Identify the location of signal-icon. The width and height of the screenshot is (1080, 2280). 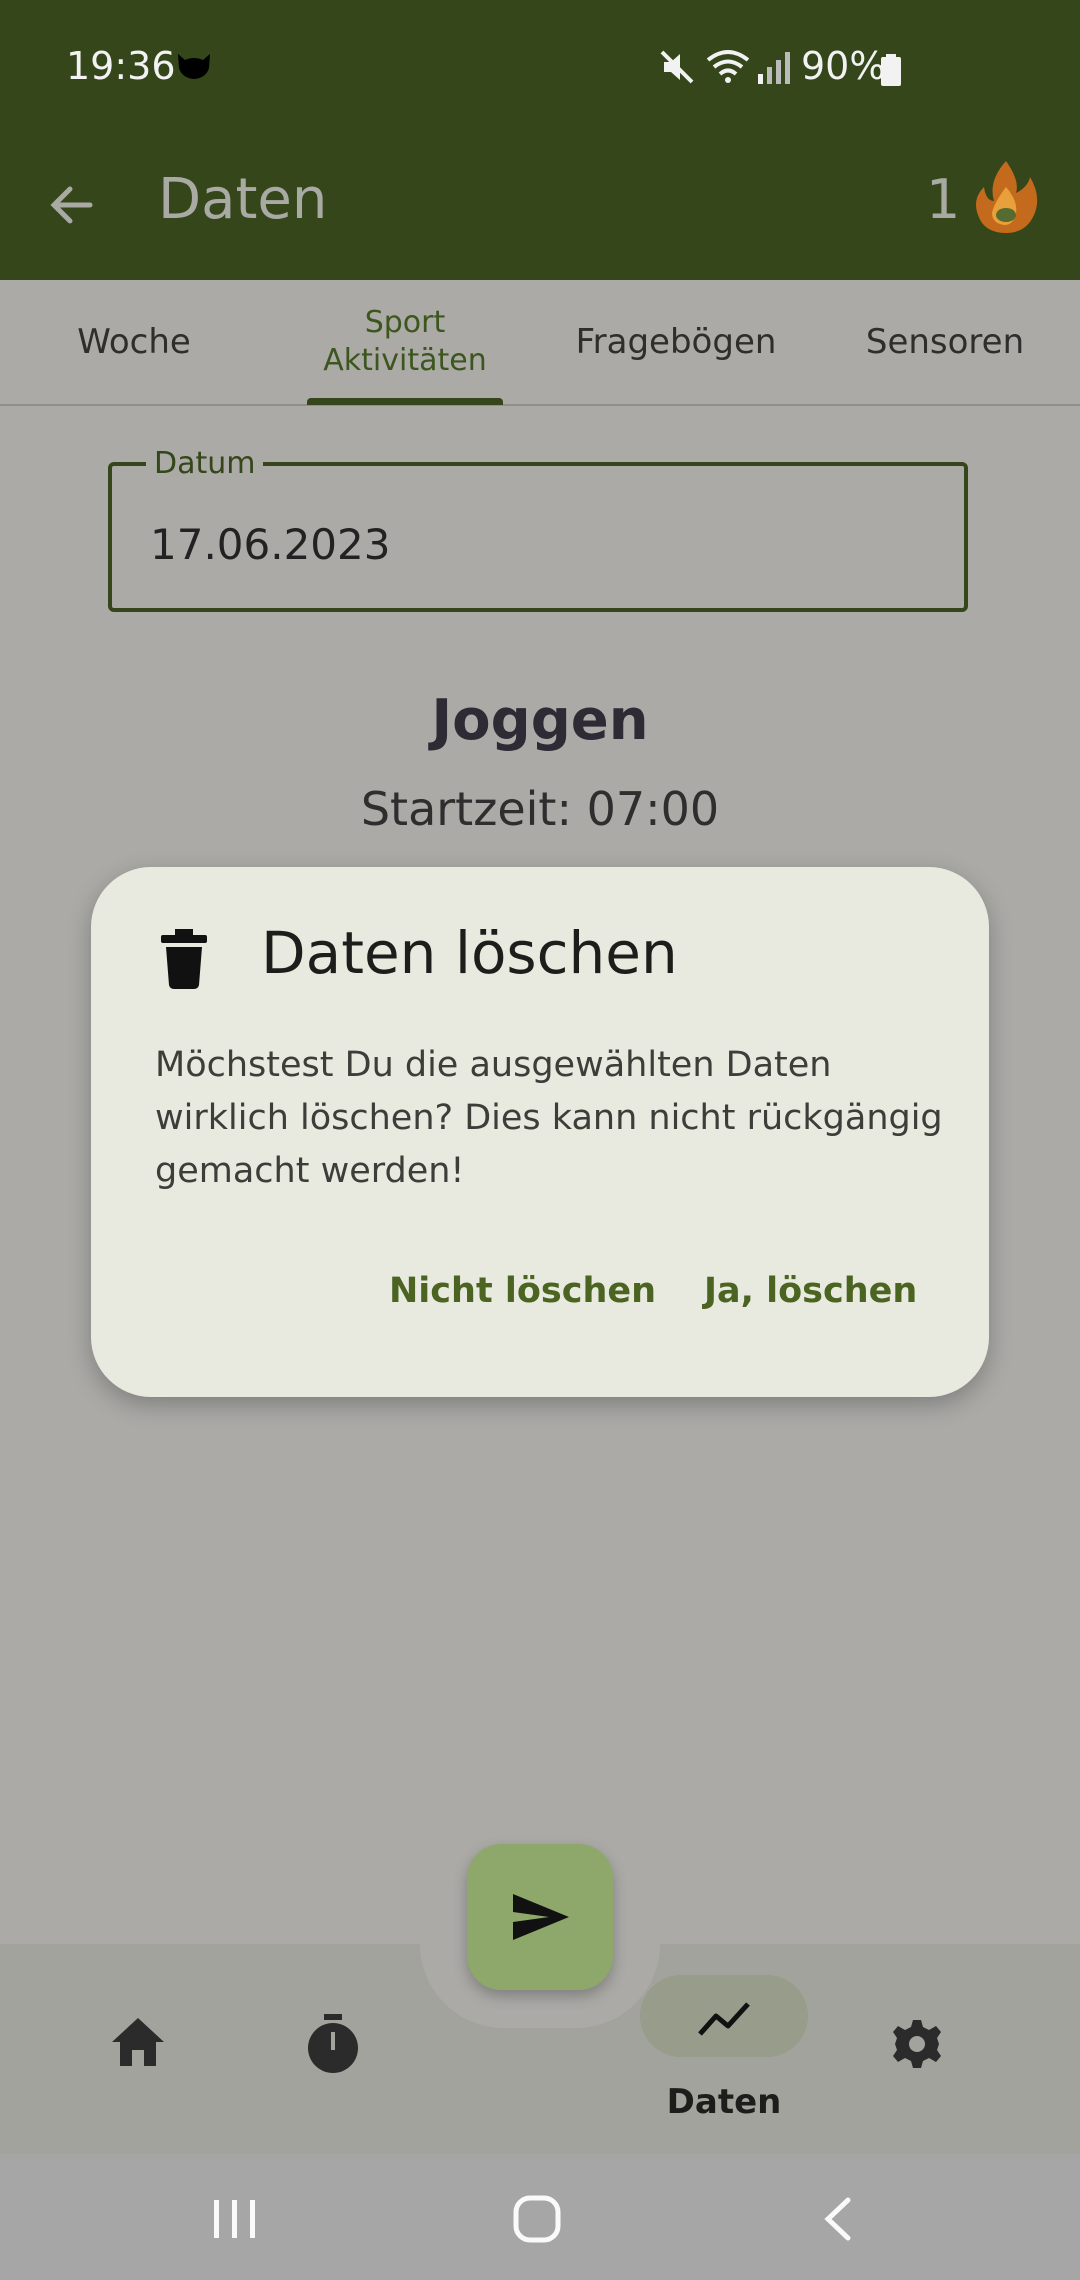
(774, 68).